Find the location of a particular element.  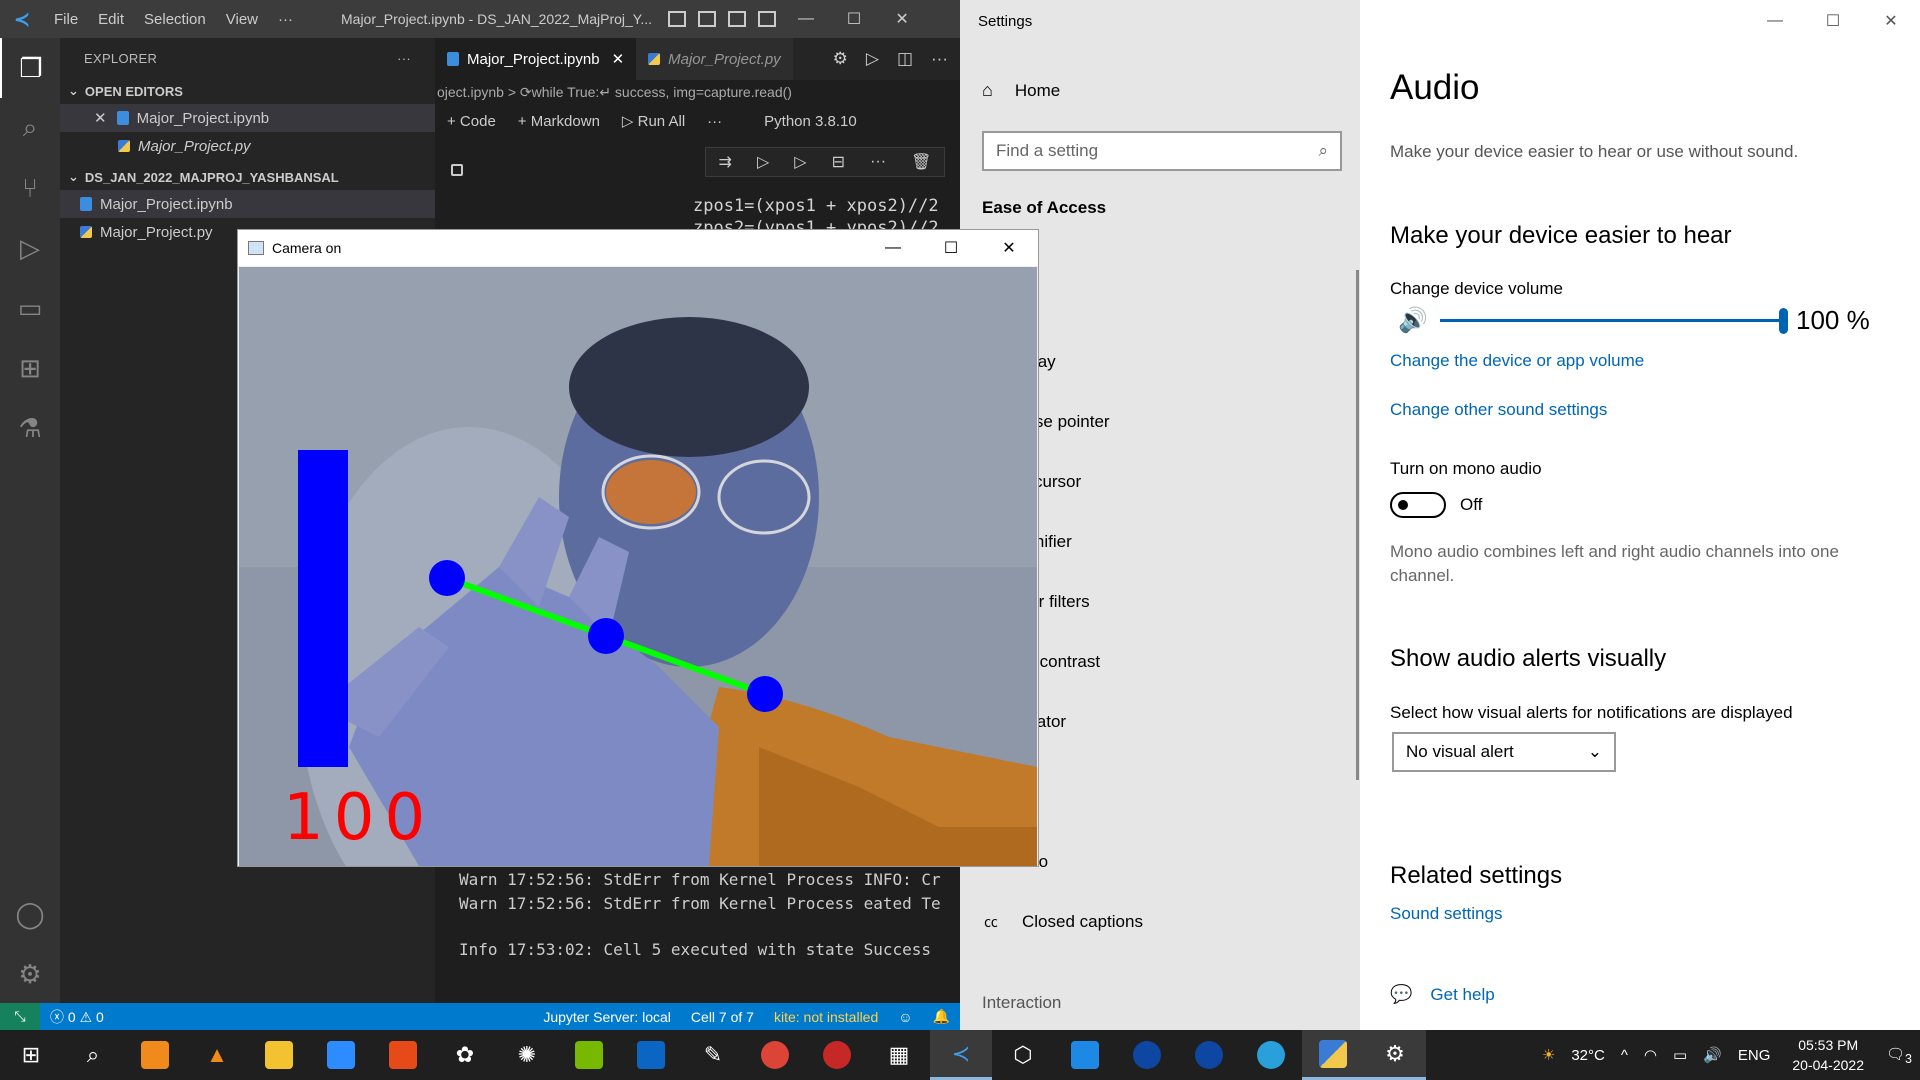

devcpp-icon is located at coordinates (837, 1055).